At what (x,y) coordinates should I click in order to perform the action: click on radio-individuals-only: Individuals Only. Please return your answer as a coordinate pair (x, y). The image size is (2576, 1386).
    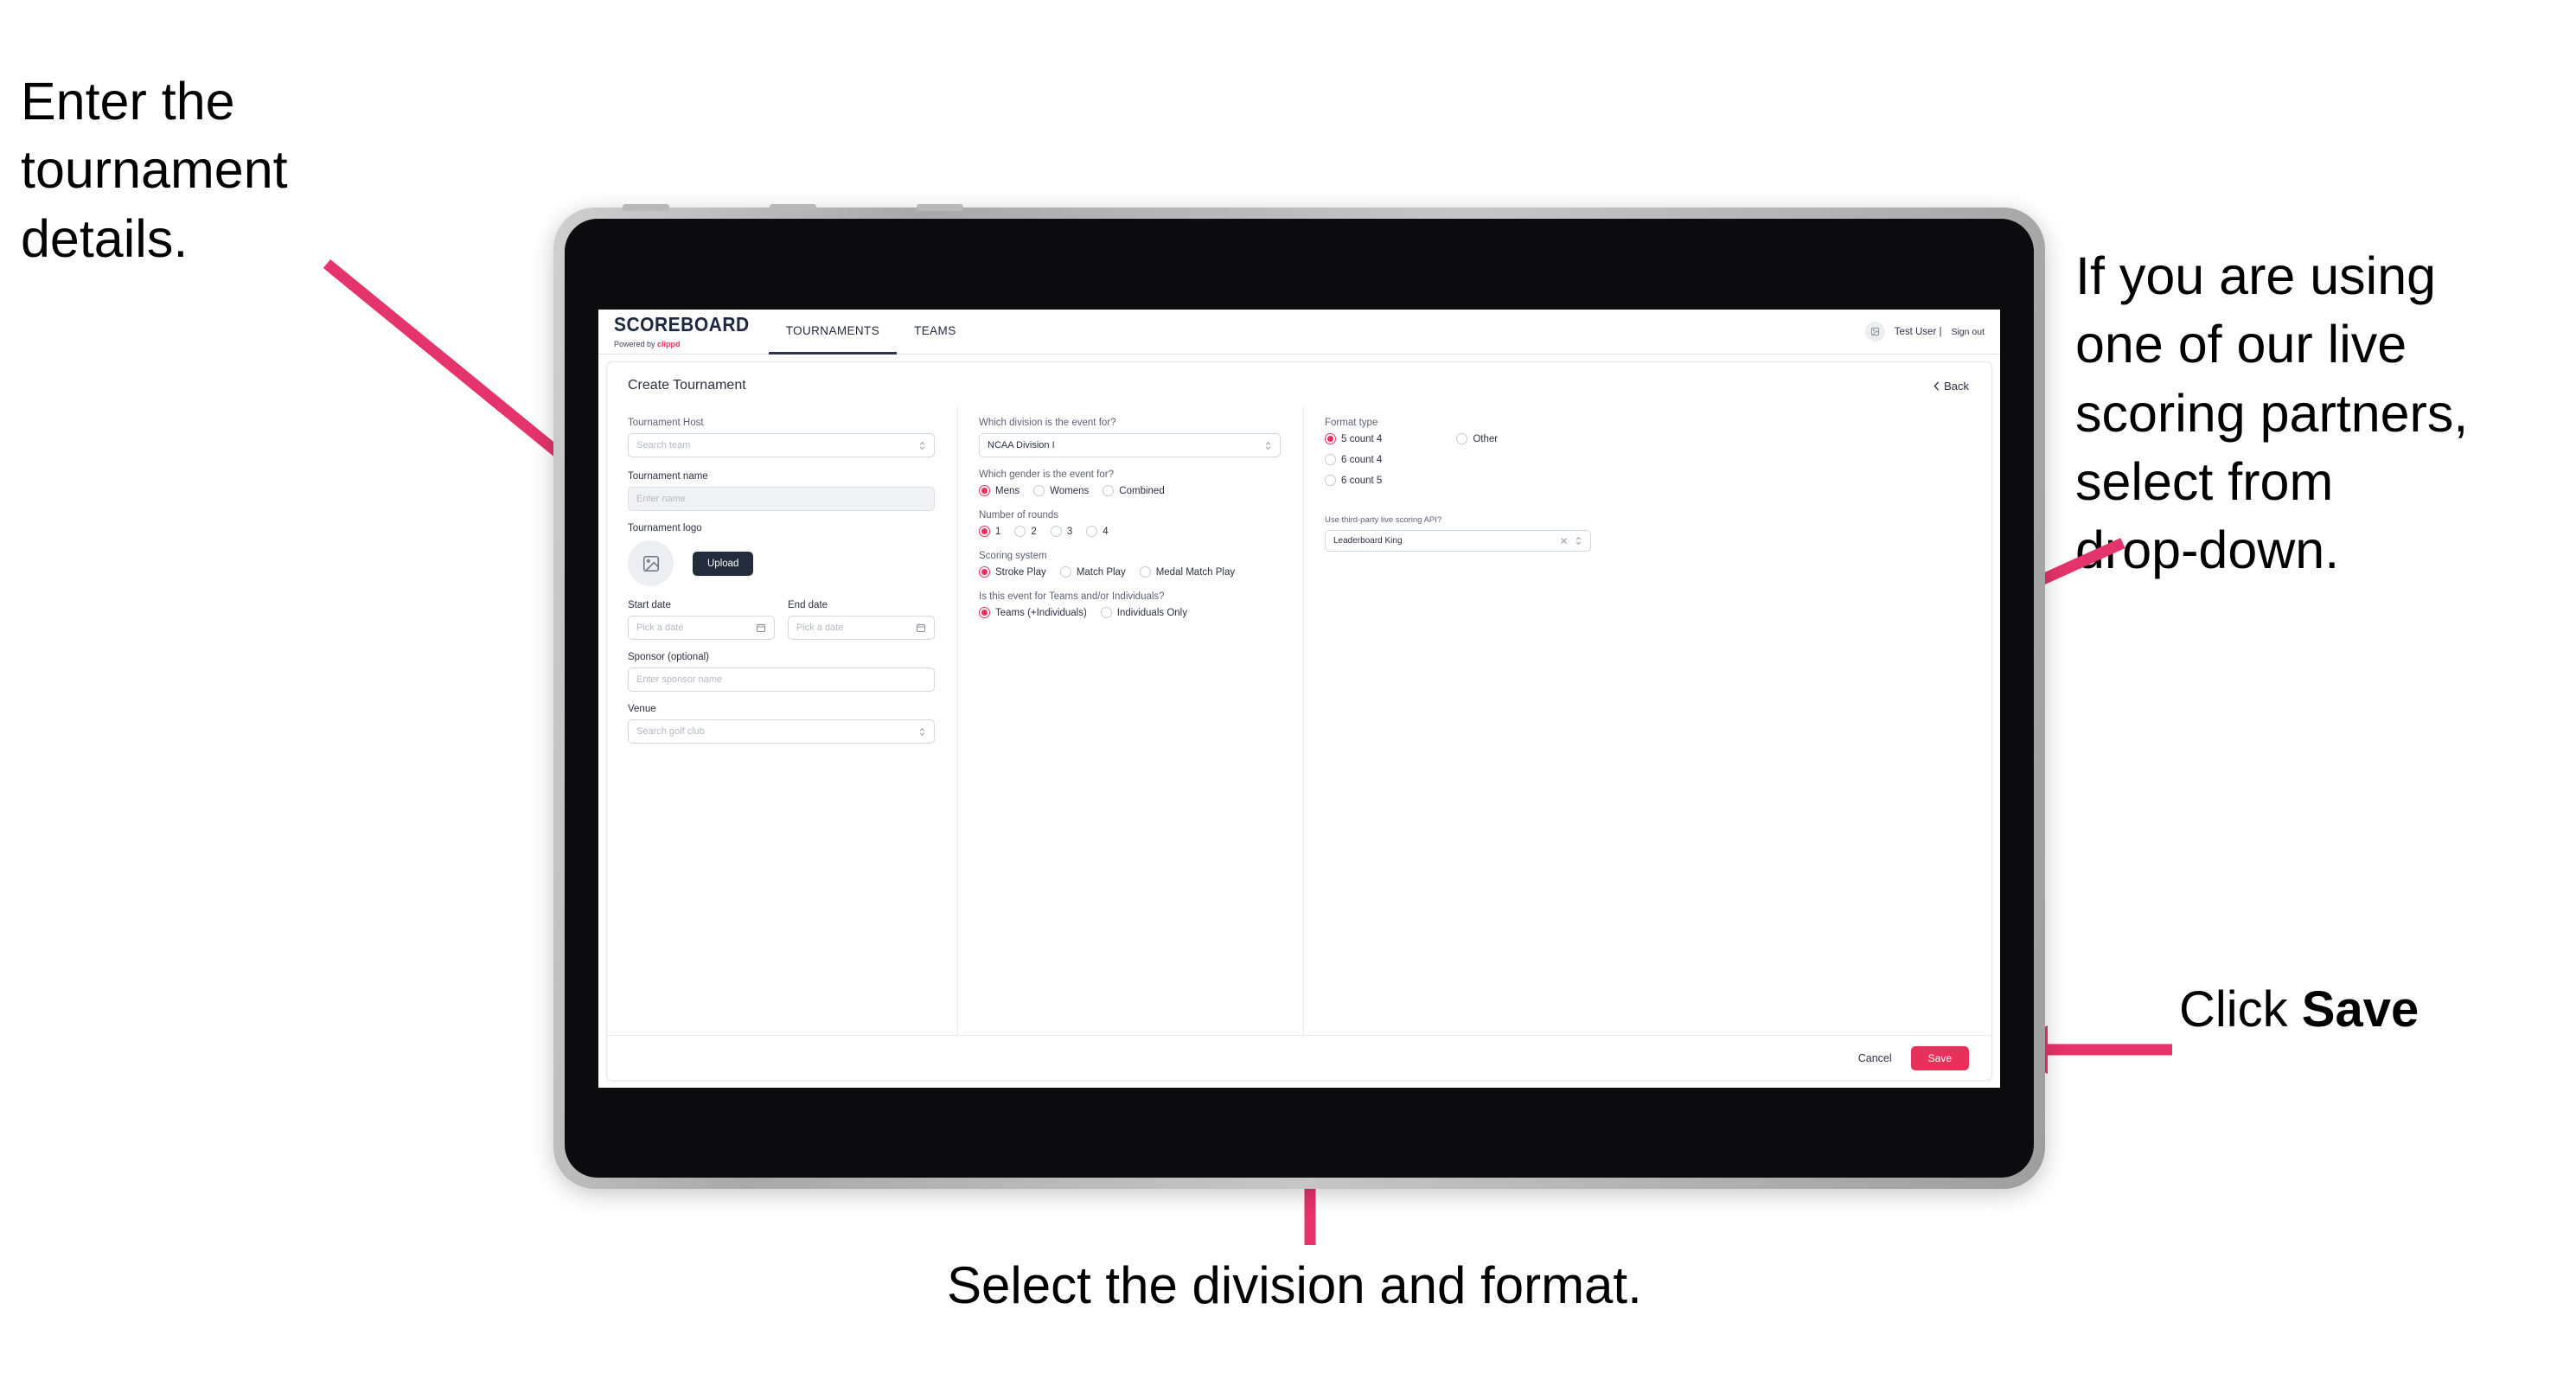
    Looking at the image, I should click on (1144, 612).